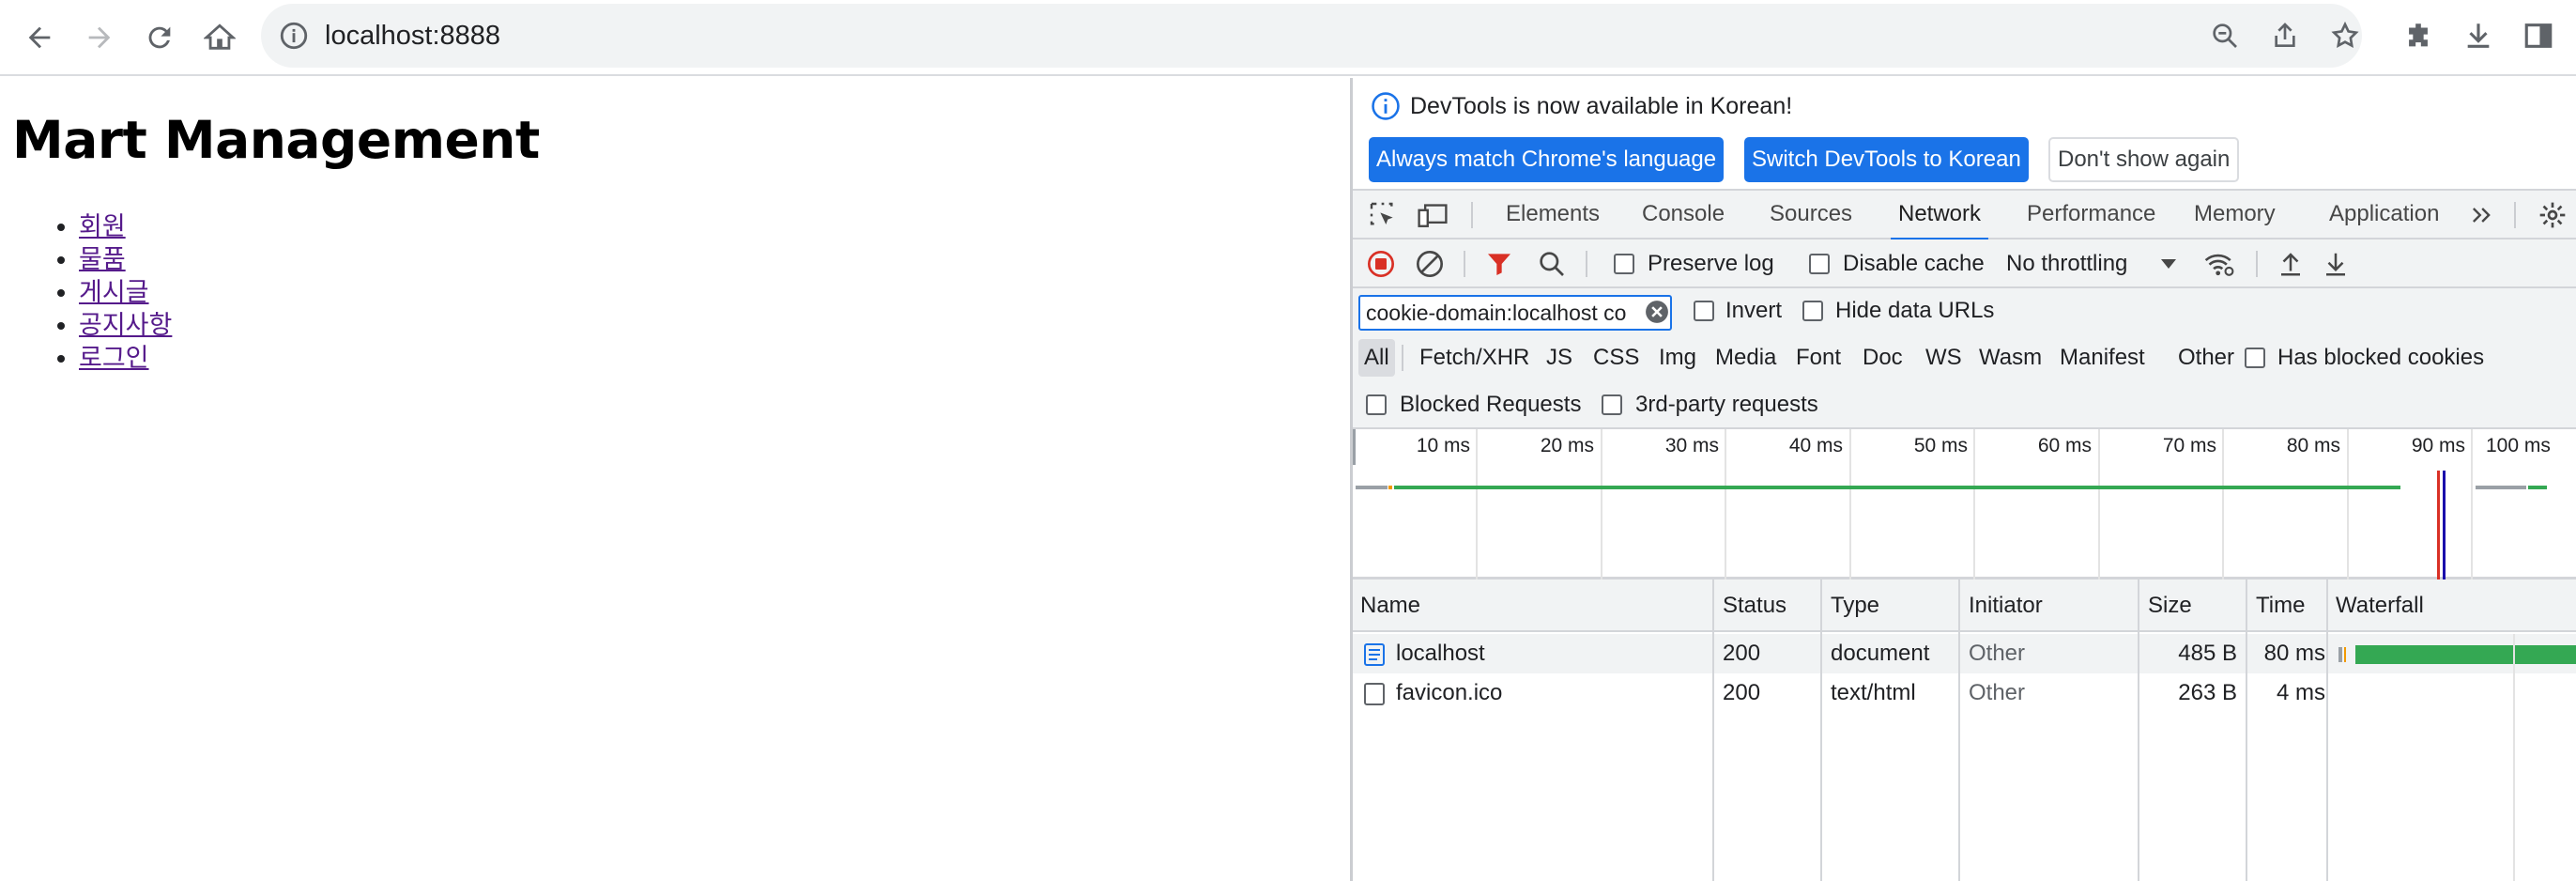 The image size is (2576, 881). Describe the element at coordinates (2384, 215) in the screenshot. I see `tab-application: Application` at that location.